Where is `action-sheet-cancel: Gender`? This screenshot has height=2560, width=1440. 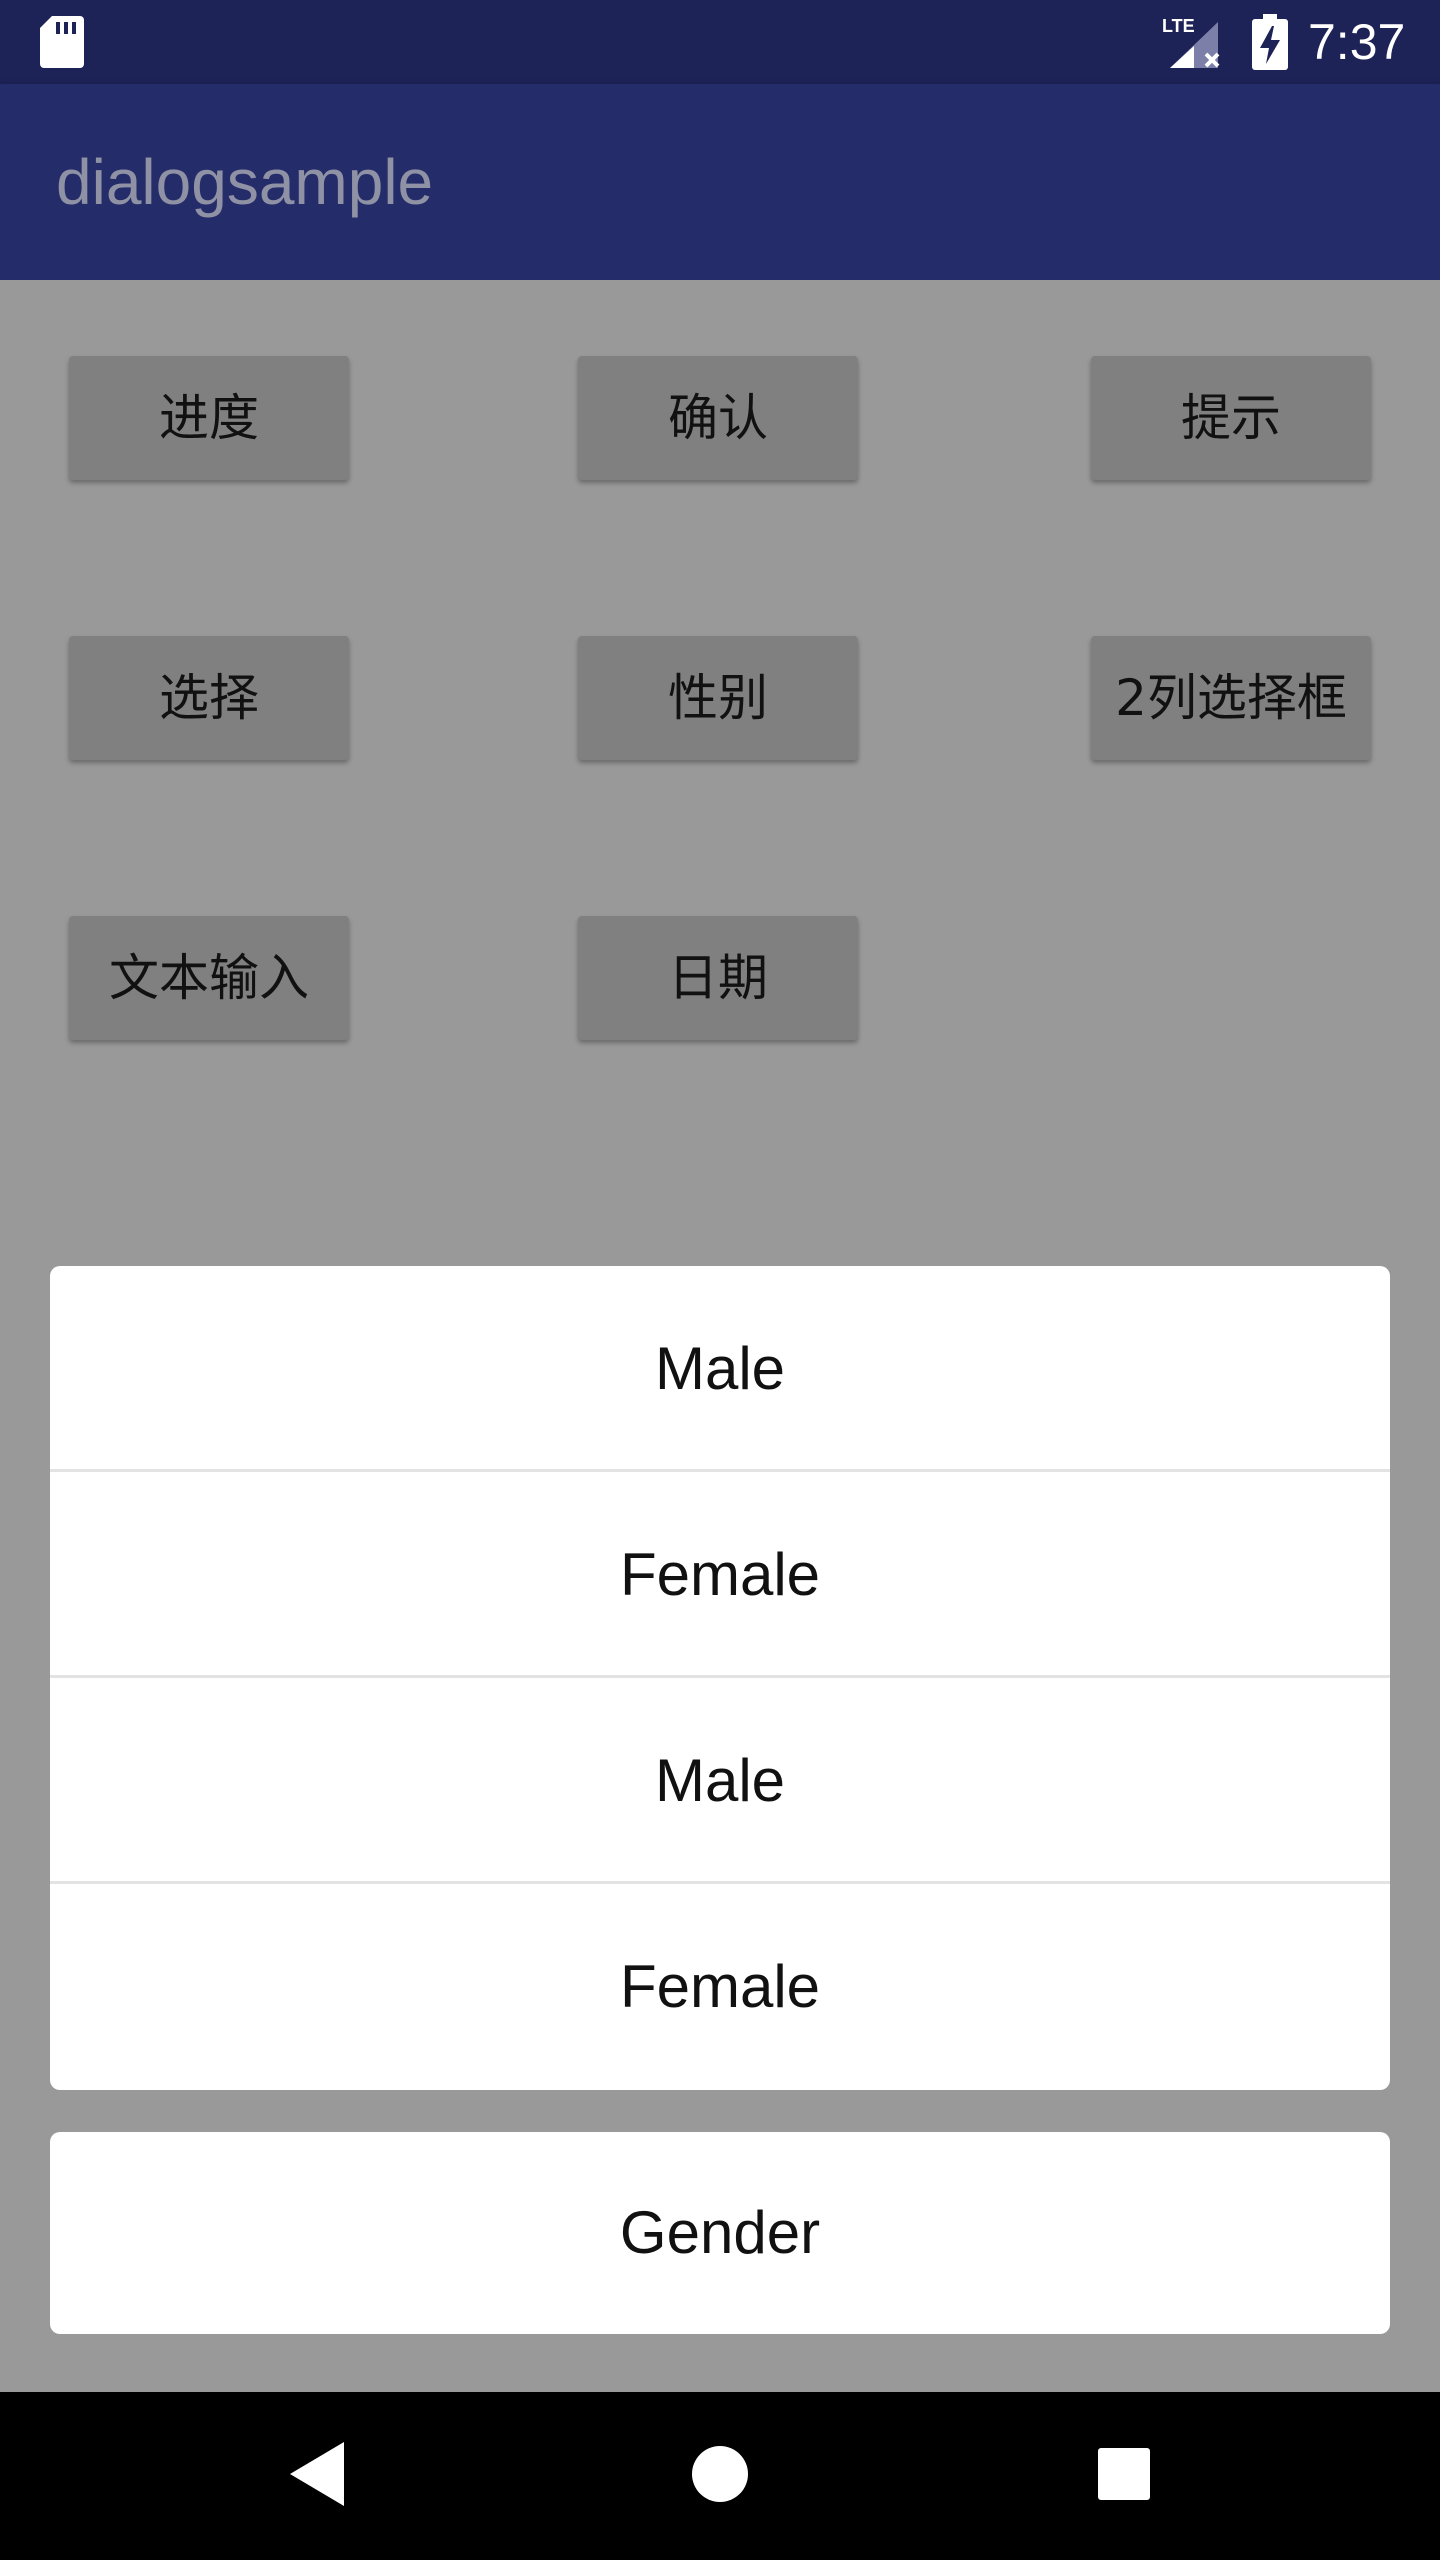 action-sheet-cancel: Gender is located at coordinates (720, 2233).